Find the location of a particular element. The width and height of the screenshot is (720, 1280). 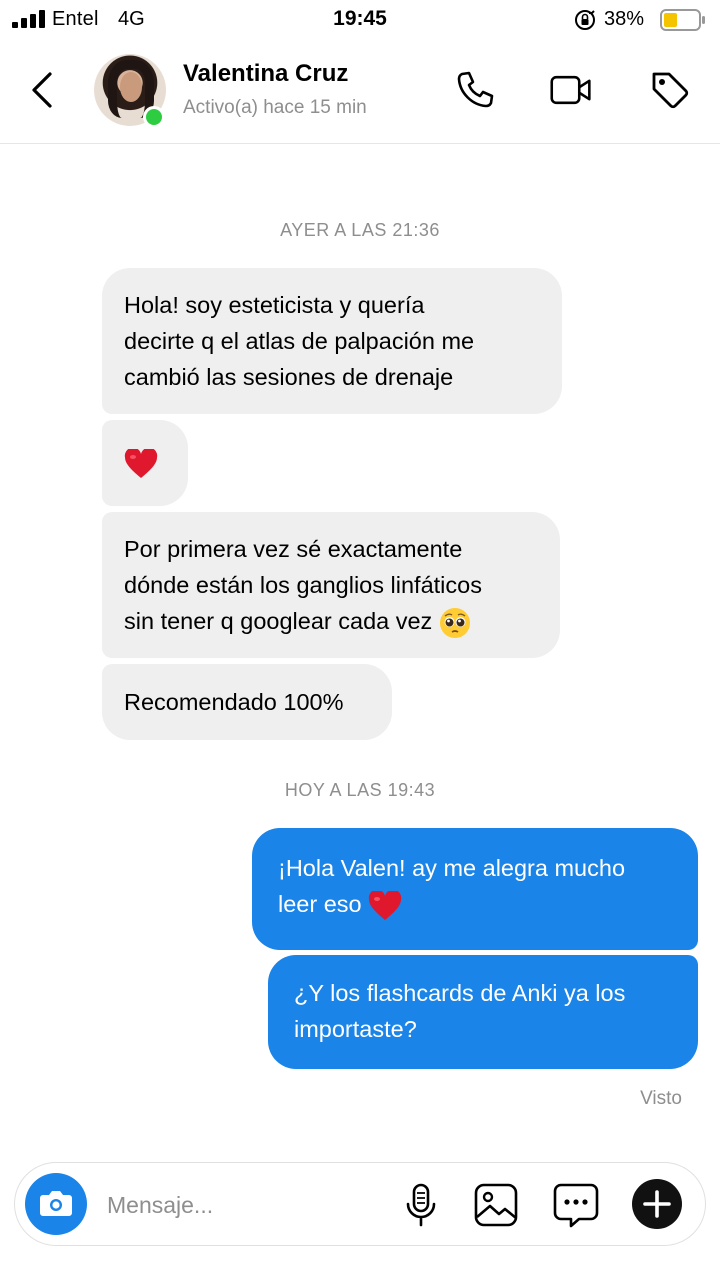

video-camera-icon is located at coordinates (571, 90).